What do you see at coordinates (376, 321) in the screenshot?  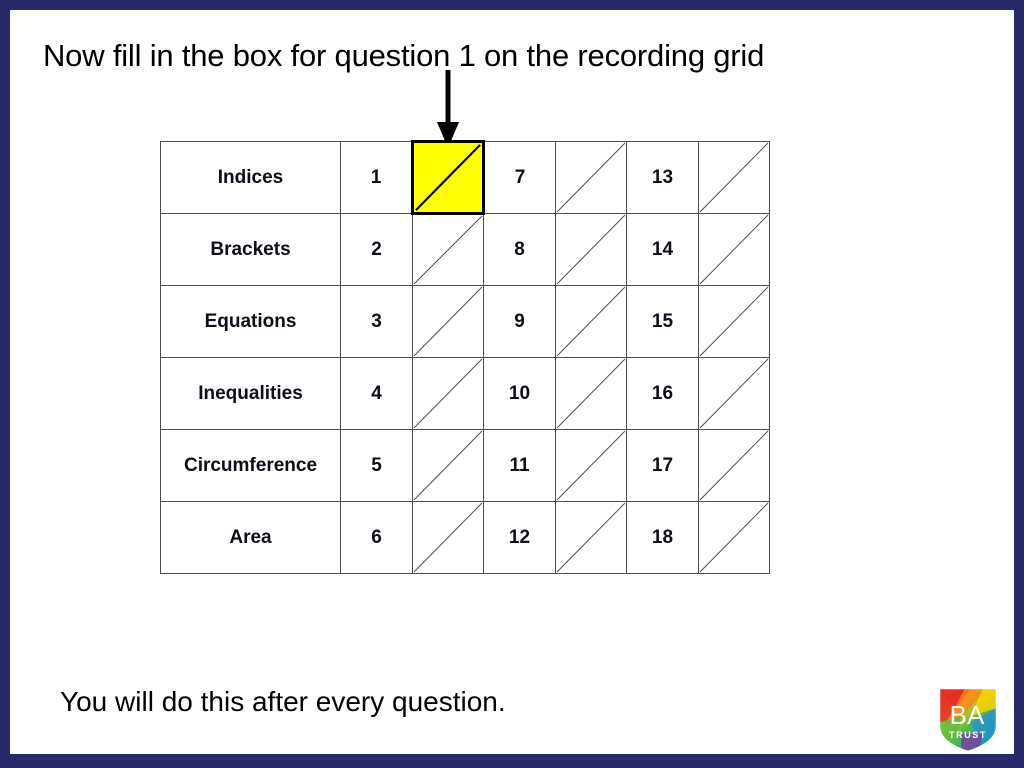 I see `question-number: 3` at bounding box center [376, 321].